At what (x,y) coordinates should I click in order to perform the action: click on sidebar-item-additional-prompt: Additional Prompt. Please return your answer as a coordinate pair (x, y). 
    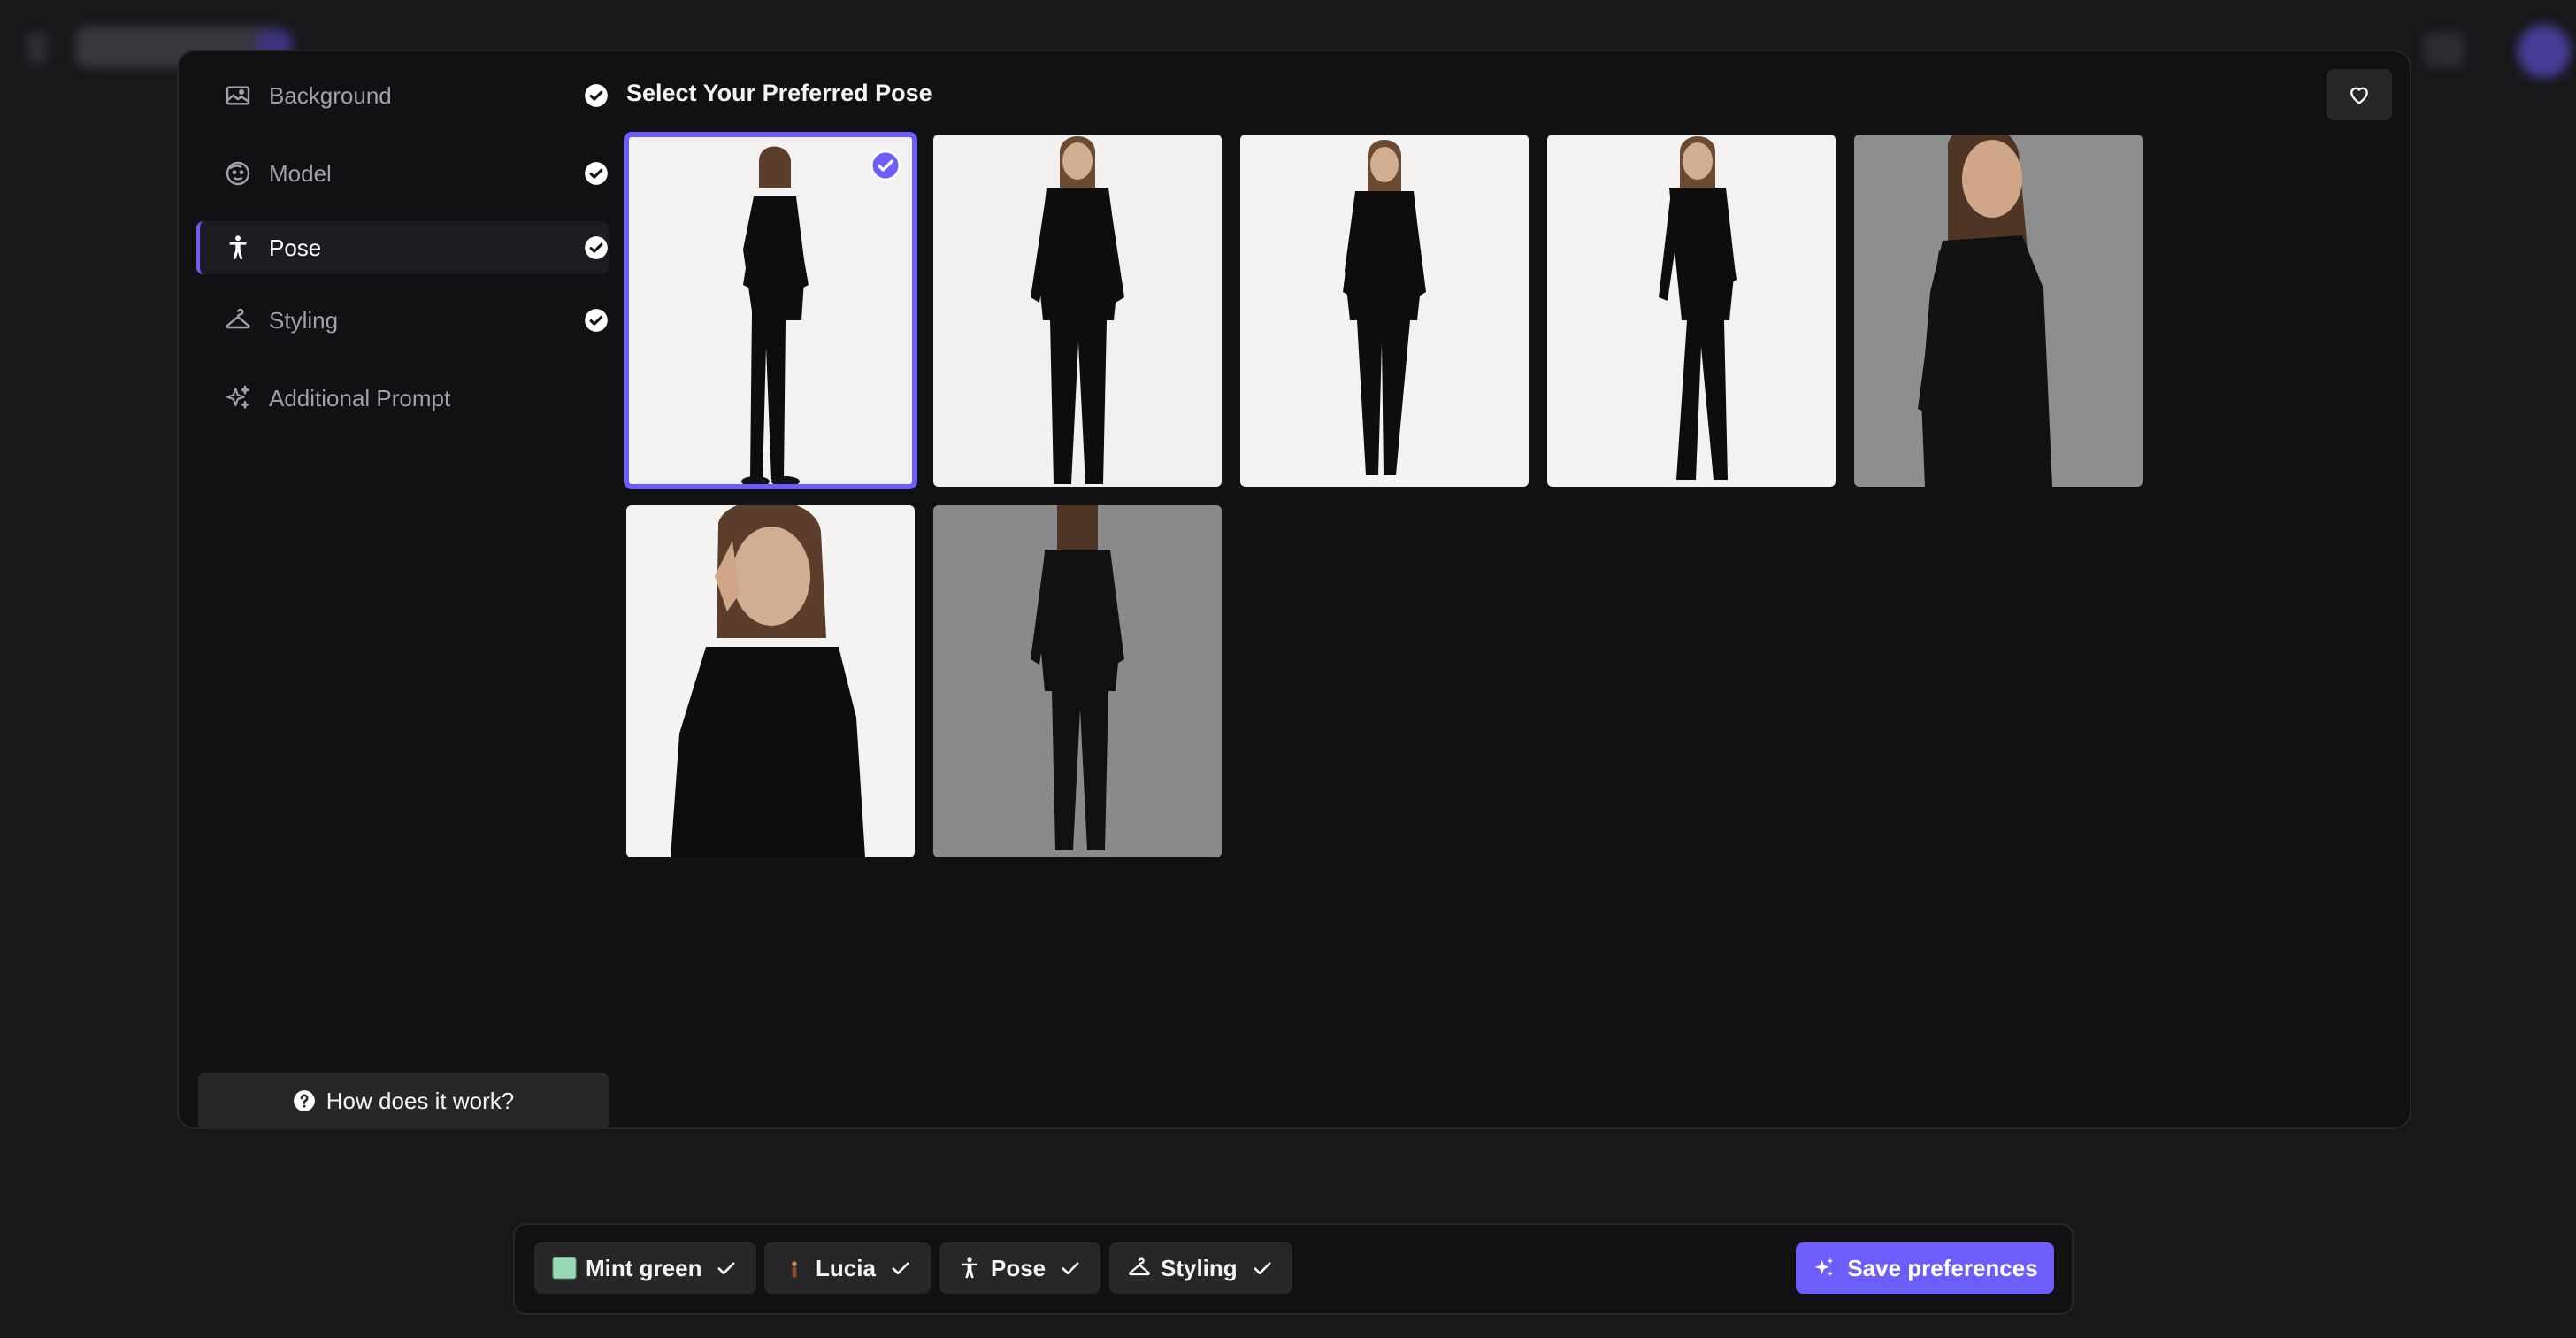
    Looking at the image, I should click on (402, 398).